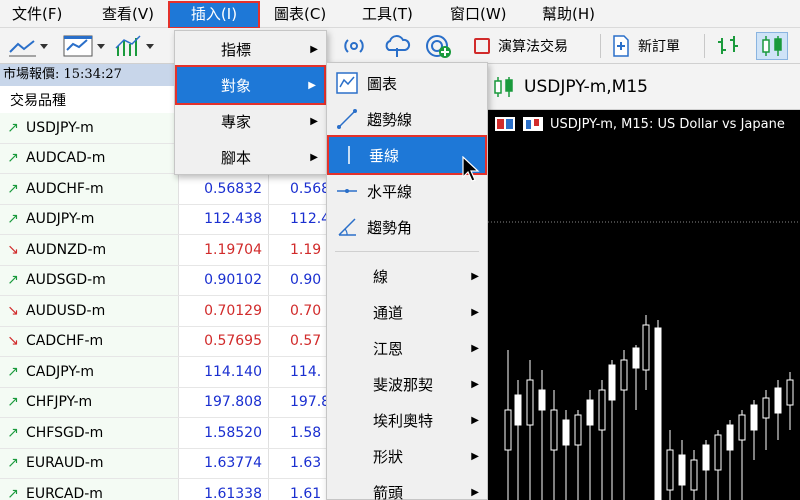 The image size is (800, 500). I want to click on market-watch-row: ↗ EURAUD-m 1.63774 1.63, so click(165, 464).